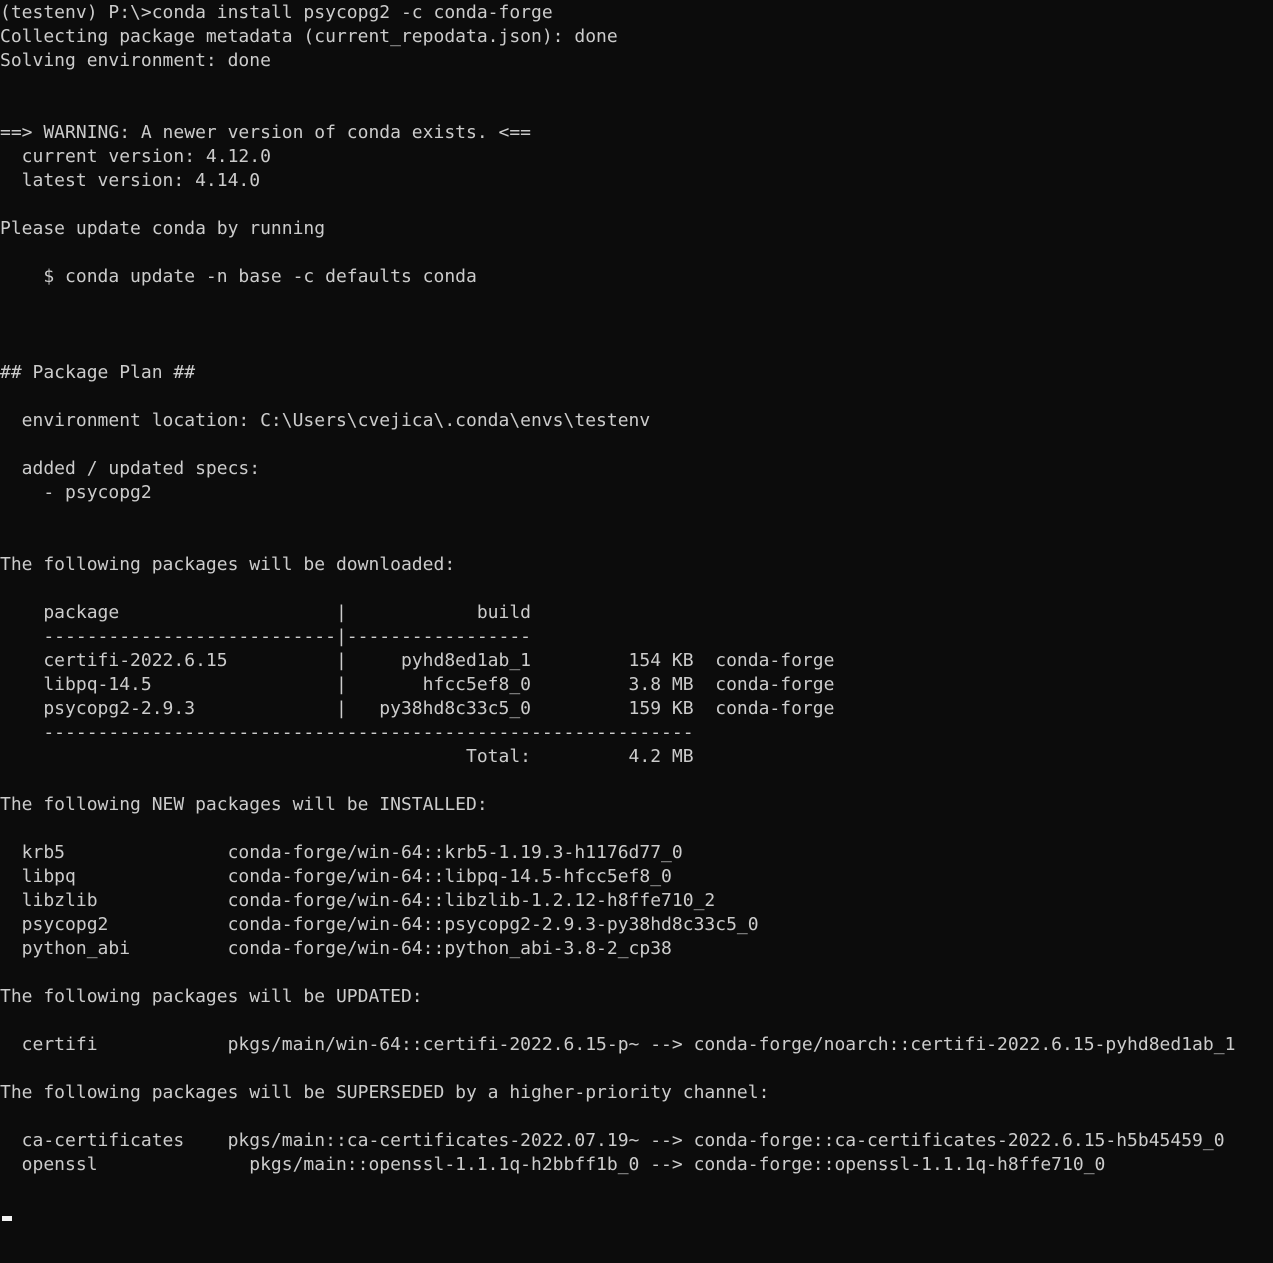  I want to click on terminal-line: package | build, so click(266, 612).